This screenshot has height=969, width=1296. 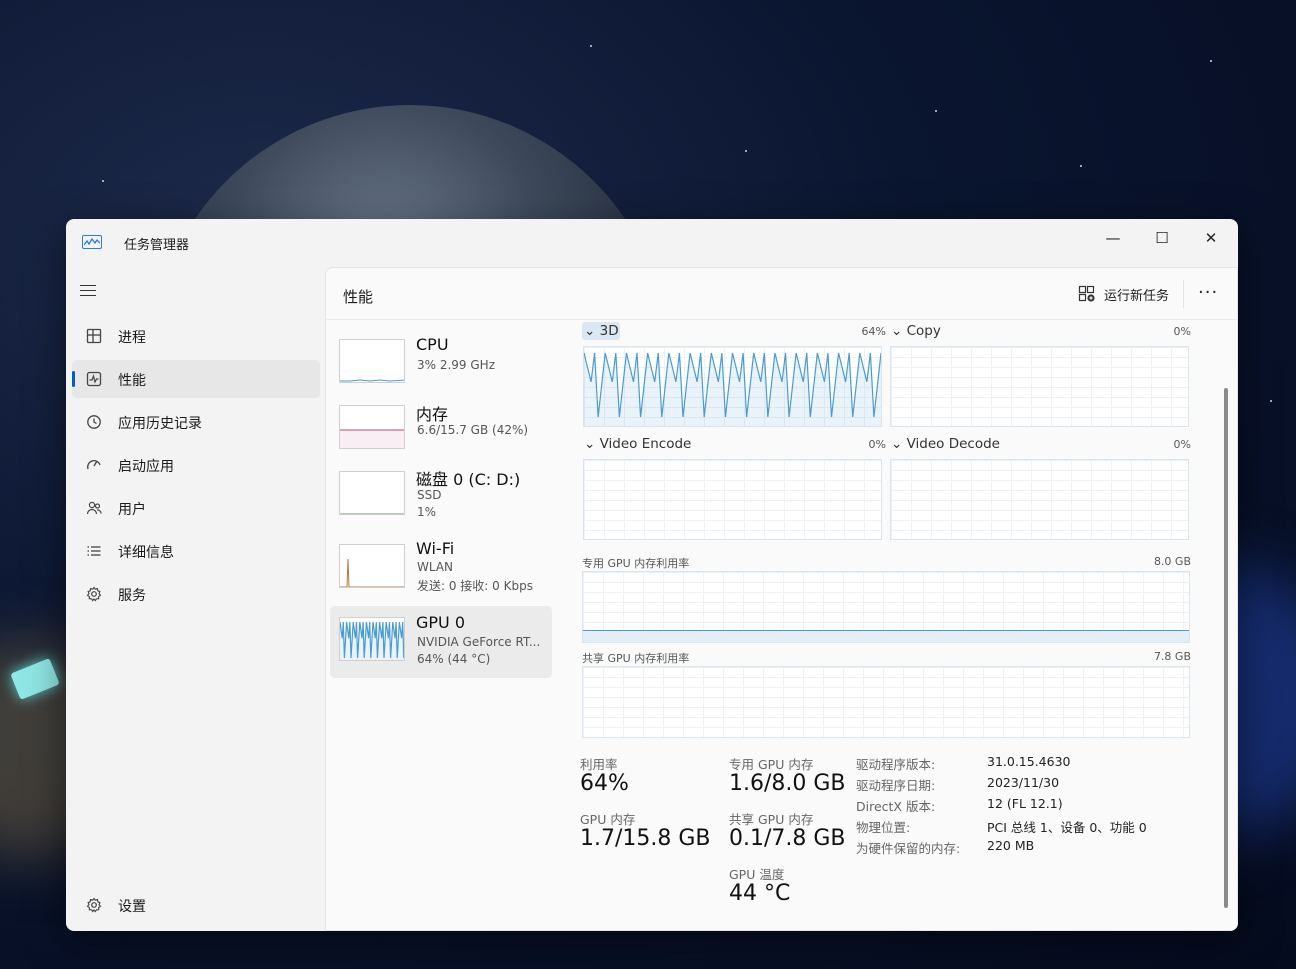 I want to click on engine-label: 3D, so click(x=609, y=331).